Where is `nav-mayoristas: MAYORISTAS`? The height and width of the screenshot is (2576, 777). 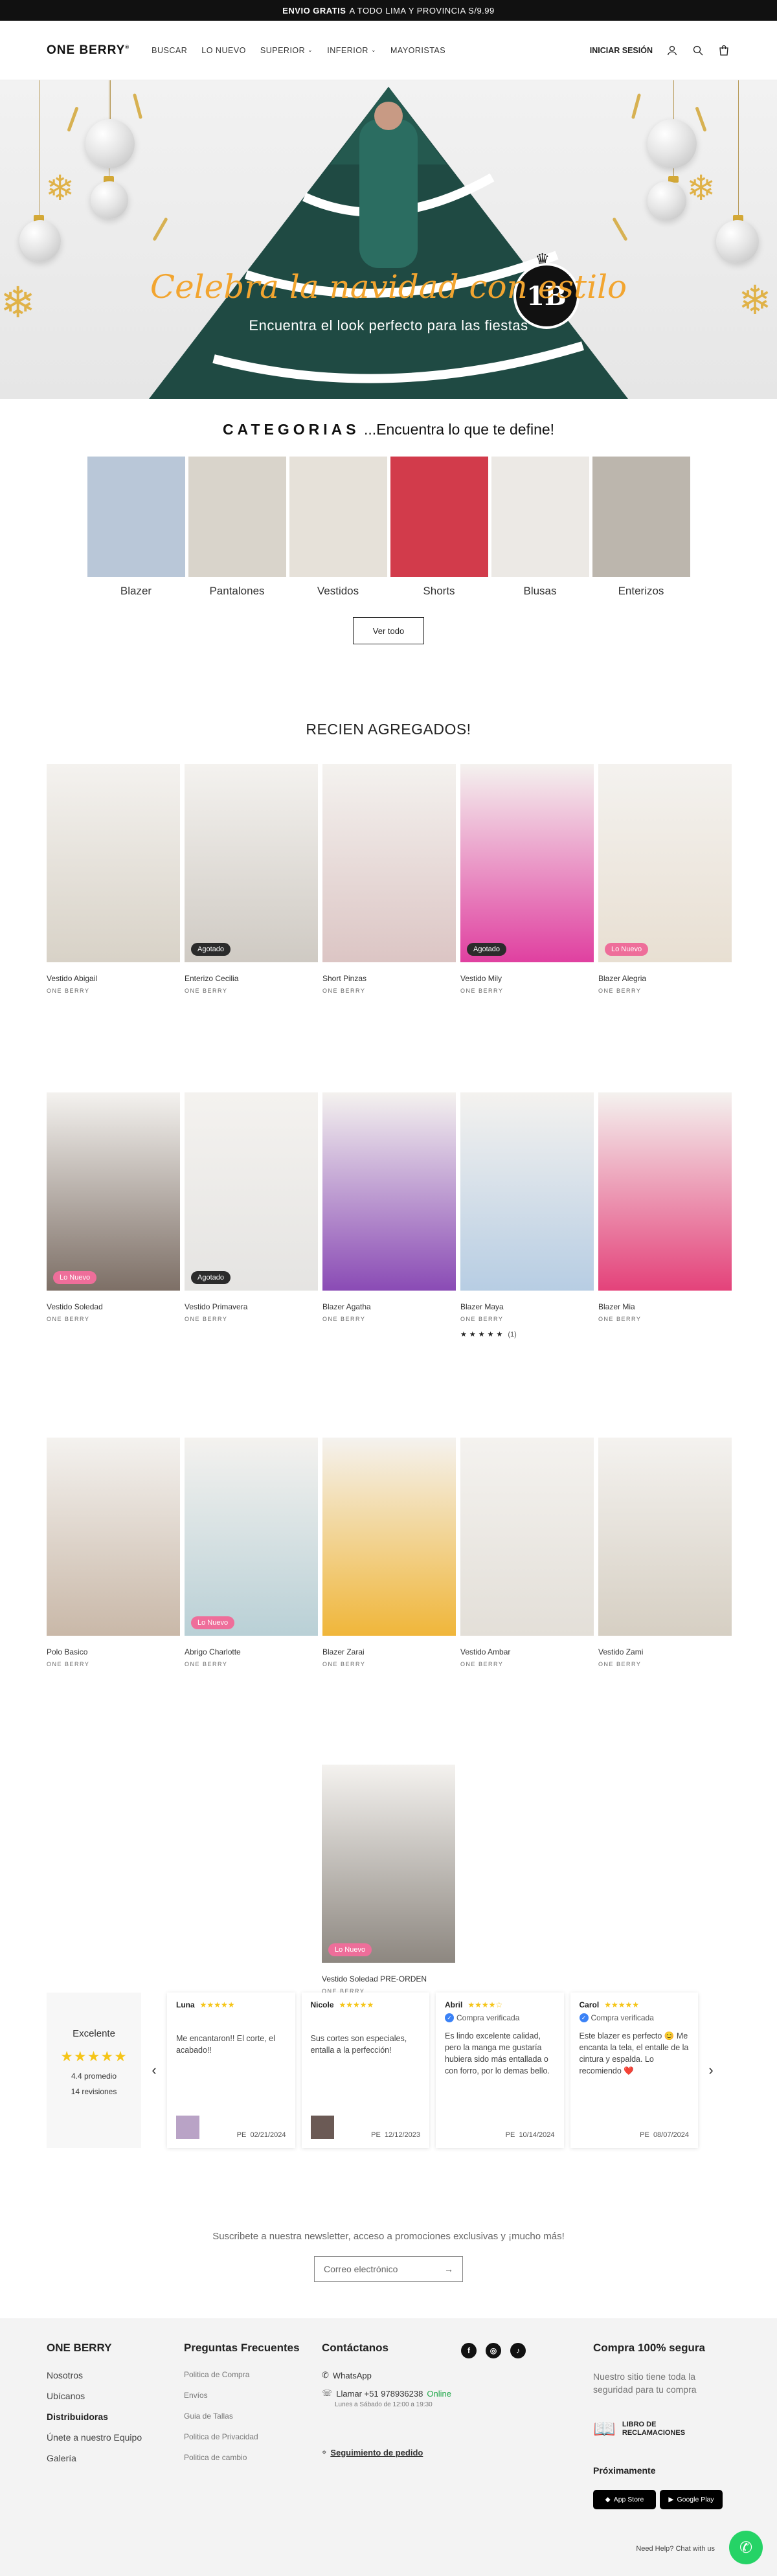 nav-mayoristas: MAYORISTAS is located at coordinates (417, 50).